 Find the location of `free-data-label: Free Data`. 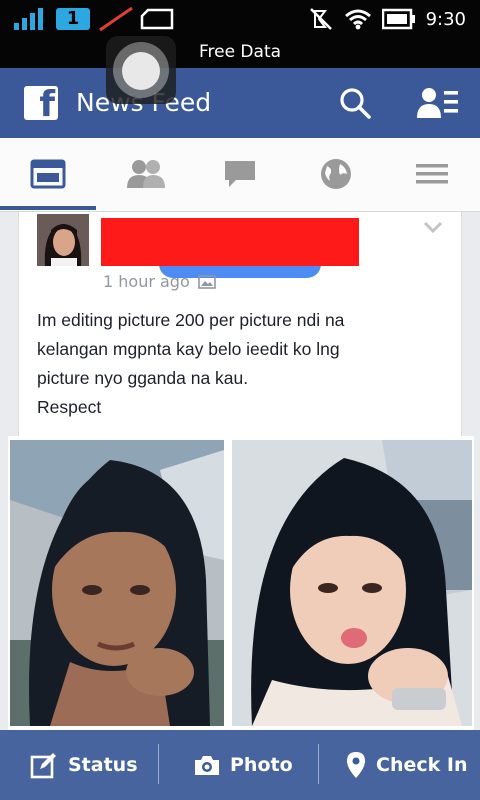

free-data-label: Free Data is located at coordinates (240, 52).